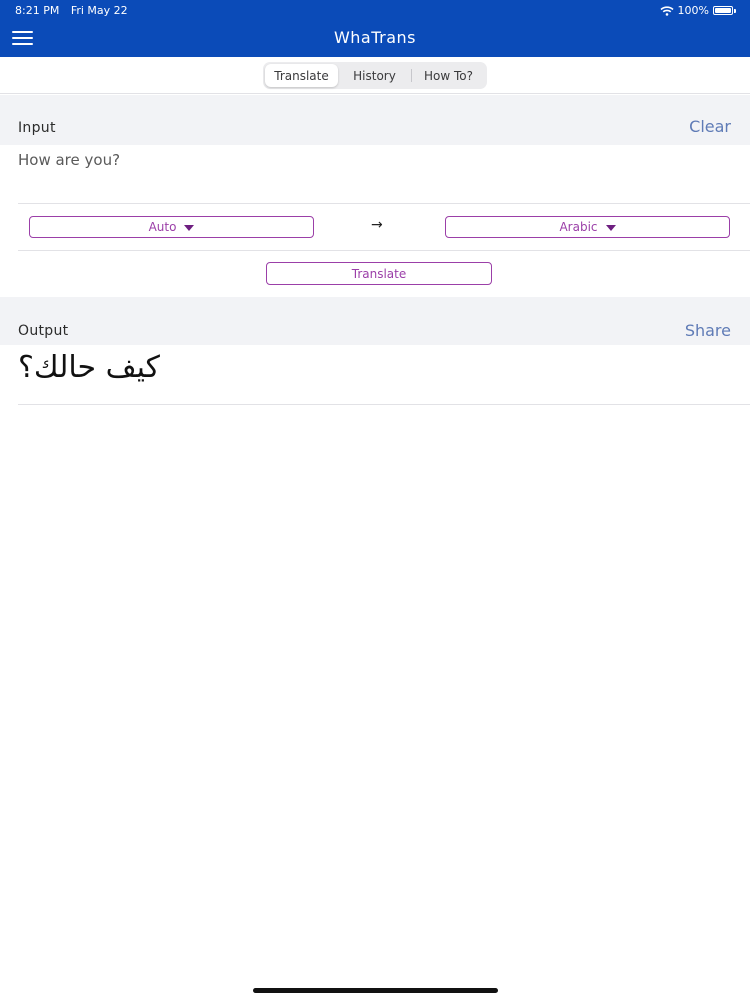  I want to click on input-section-header: Input Clear, so click(375, 120).